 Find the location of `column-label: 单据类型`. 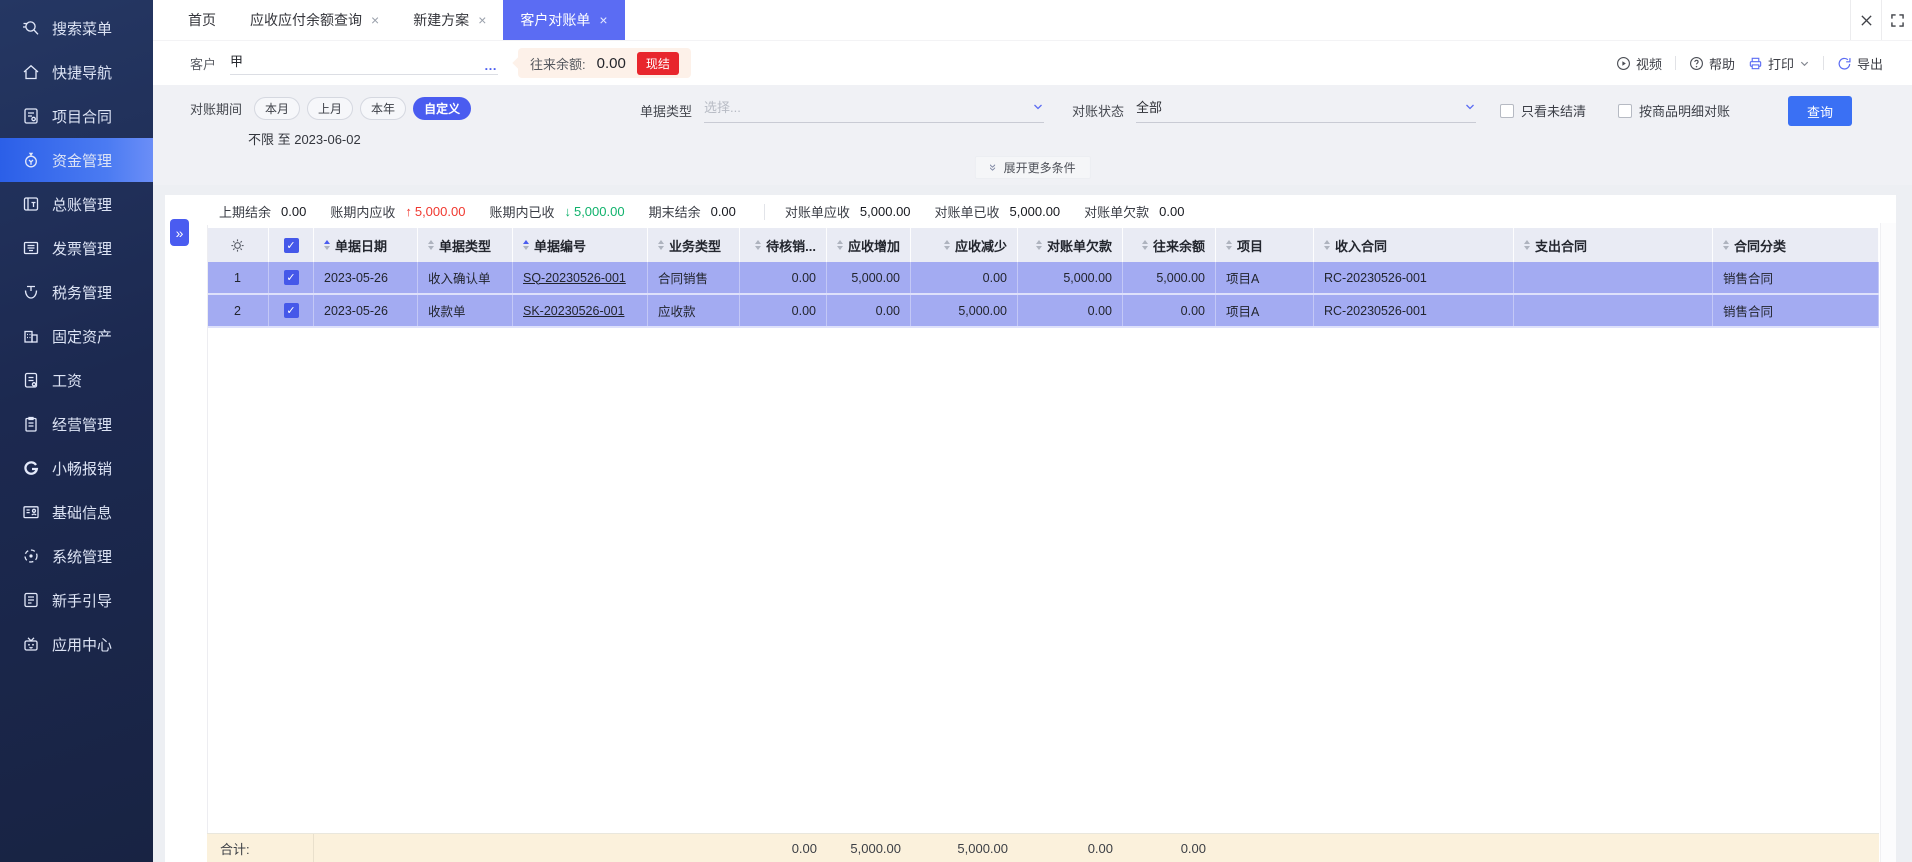

column-label: 单据类型 is located at coordinates (465, 246).